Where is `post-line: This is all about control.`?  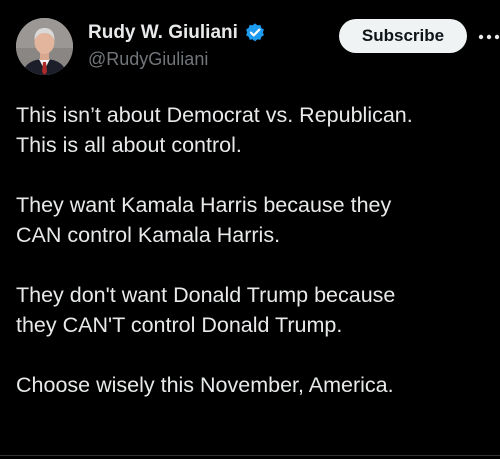 post-line: This is all about control. is located at coordinates (129, 145).